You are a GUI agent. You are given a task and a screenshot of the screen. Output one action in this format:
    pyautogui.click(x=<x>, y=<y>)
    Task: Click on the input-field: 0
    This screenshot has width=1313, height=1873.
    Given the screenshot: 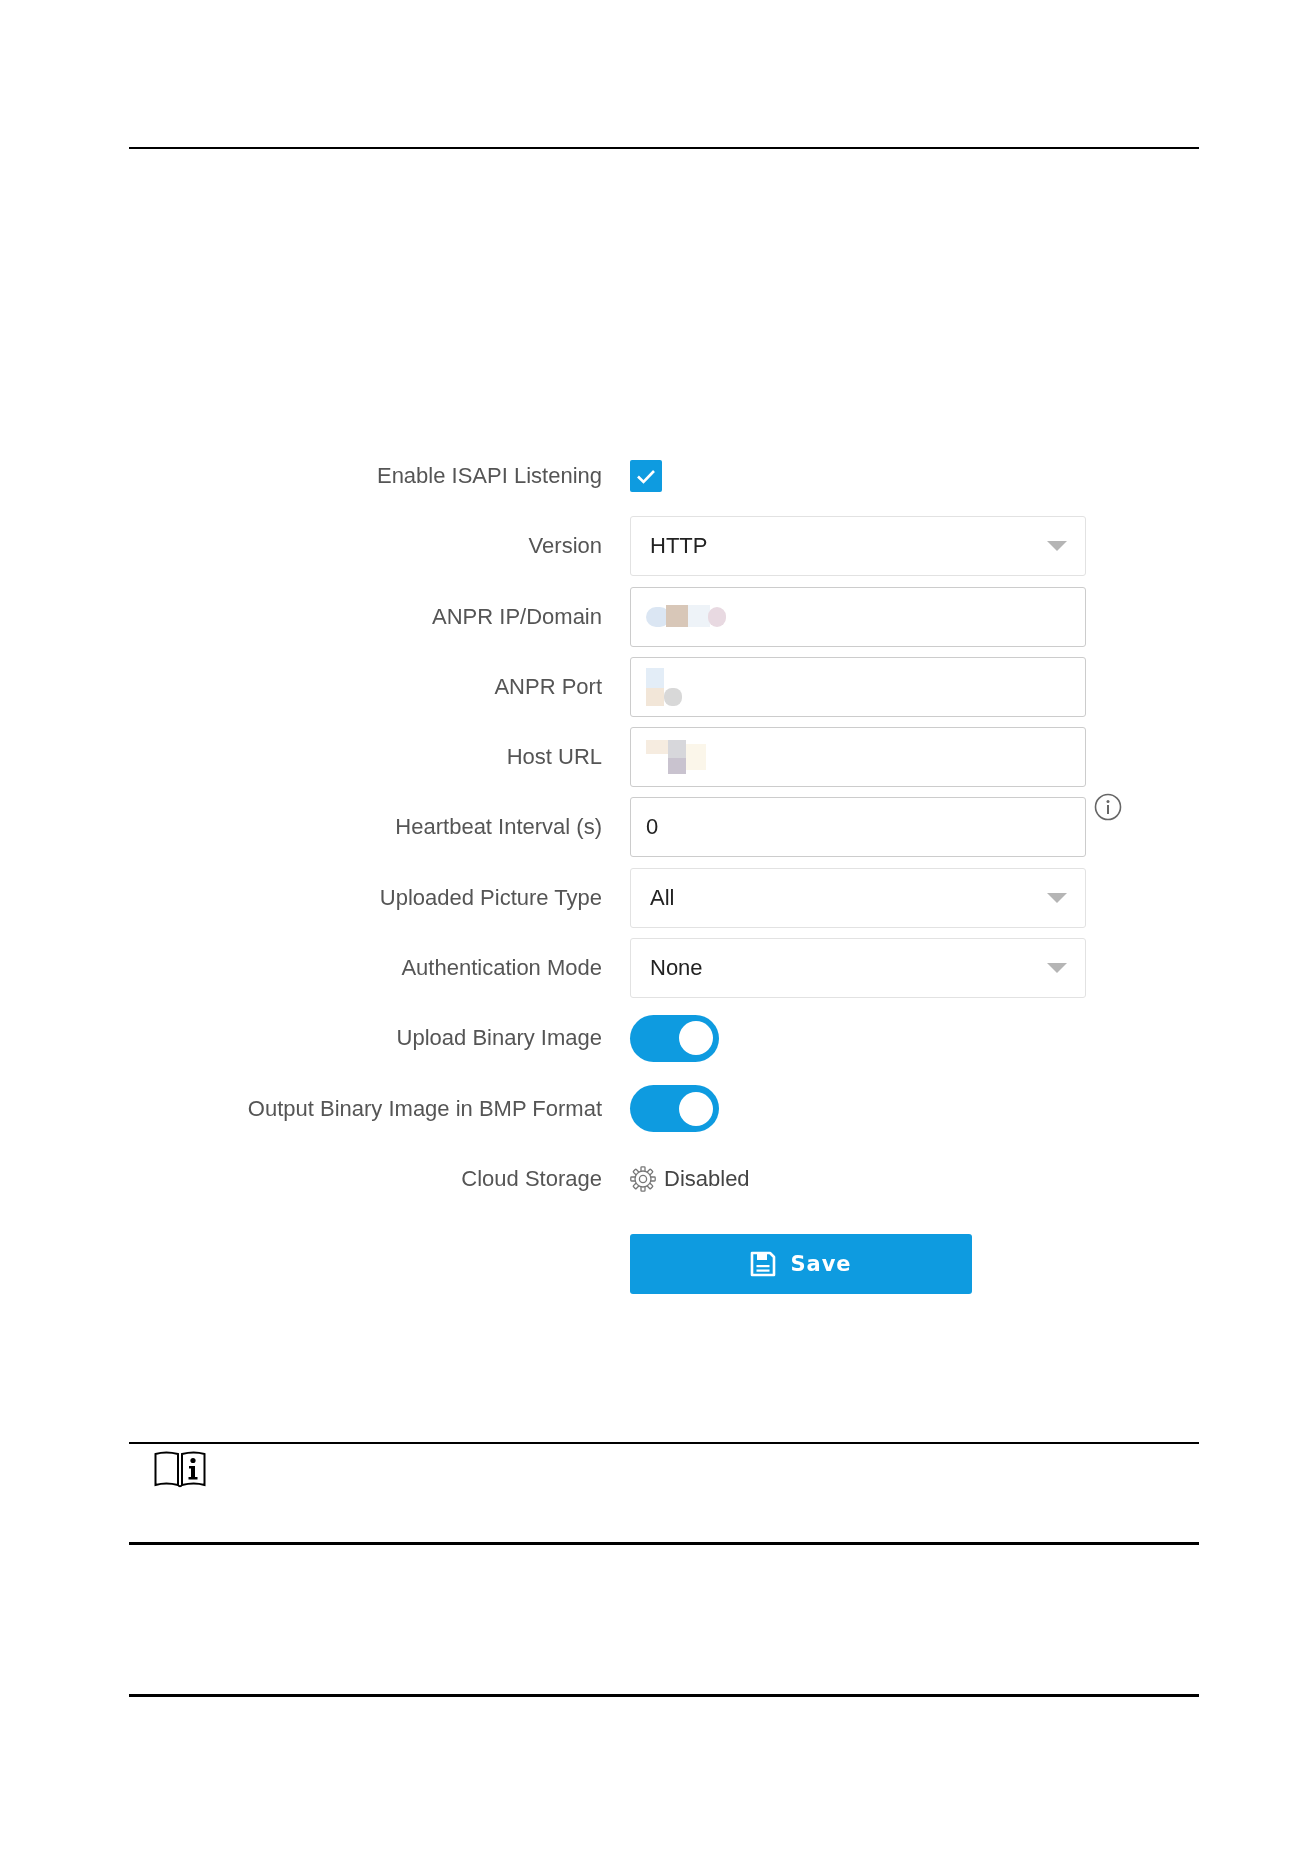 What is the action you would take?
    pyautogui.click(x=858, y=827)
    